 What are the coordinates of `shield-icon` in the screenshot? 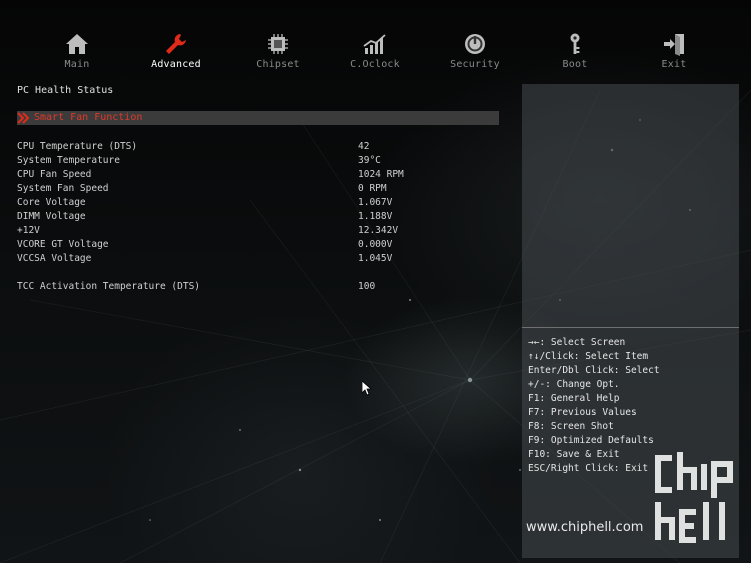 It's located at (475, 44).